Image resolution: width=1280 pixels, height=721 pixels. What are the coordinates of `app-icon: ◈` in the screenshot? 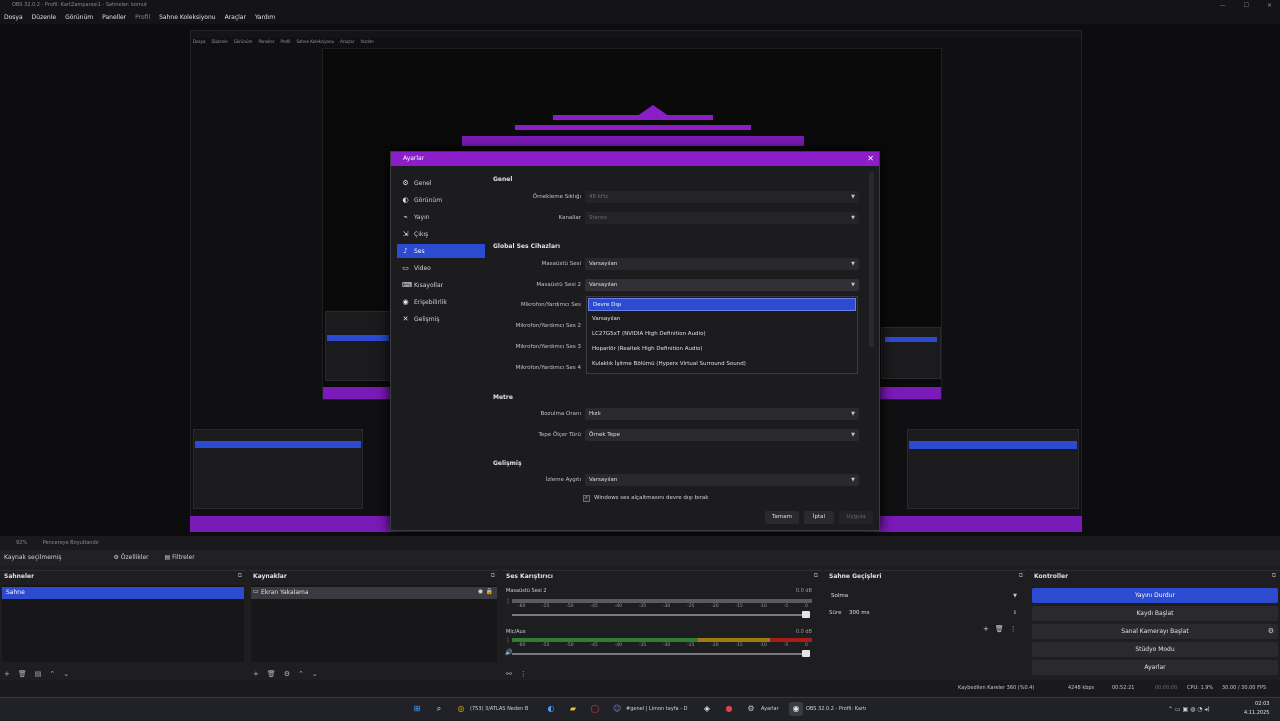 It's located at (707, 709).